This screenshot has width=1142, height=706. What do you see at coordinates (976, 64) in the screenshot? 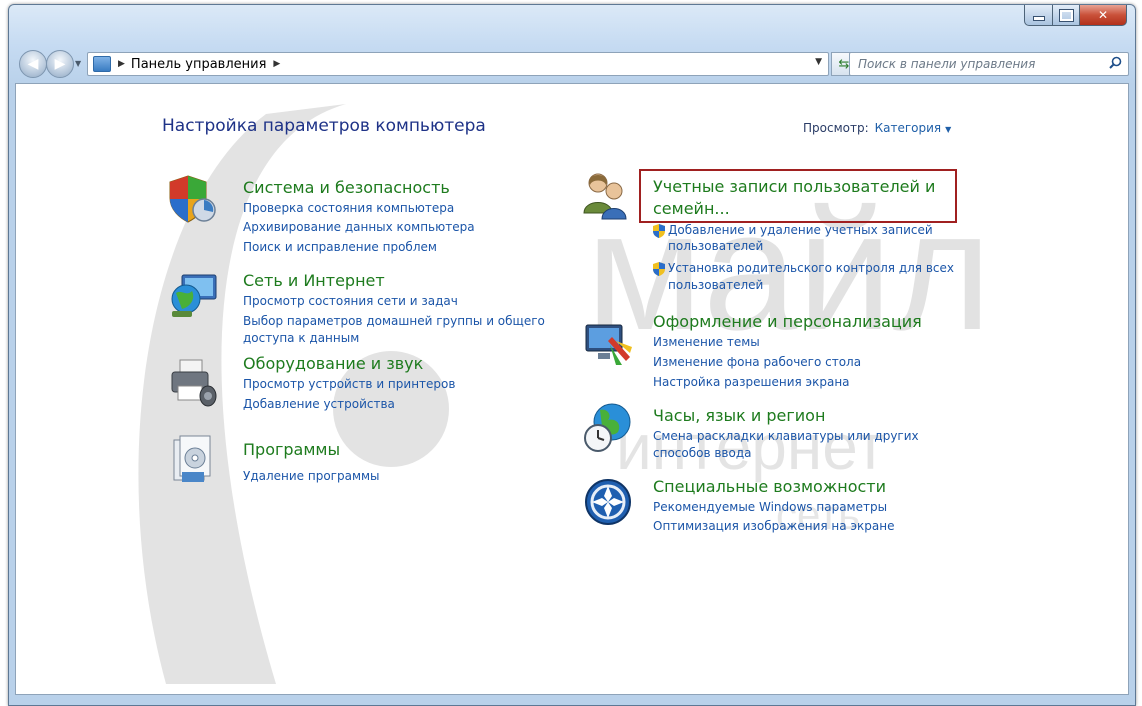
I see `search-input` at bounding box center [976, 64].